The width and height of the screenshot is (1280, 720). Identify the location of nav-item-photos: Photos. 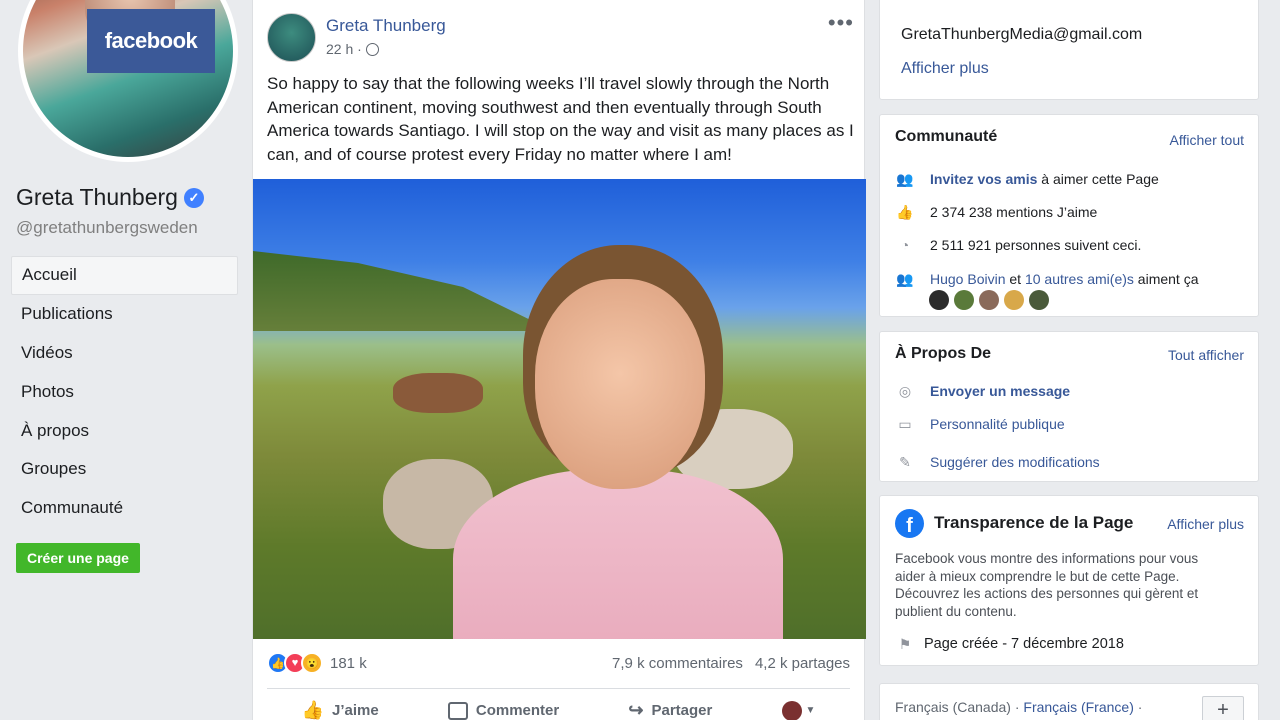
(124, 391).